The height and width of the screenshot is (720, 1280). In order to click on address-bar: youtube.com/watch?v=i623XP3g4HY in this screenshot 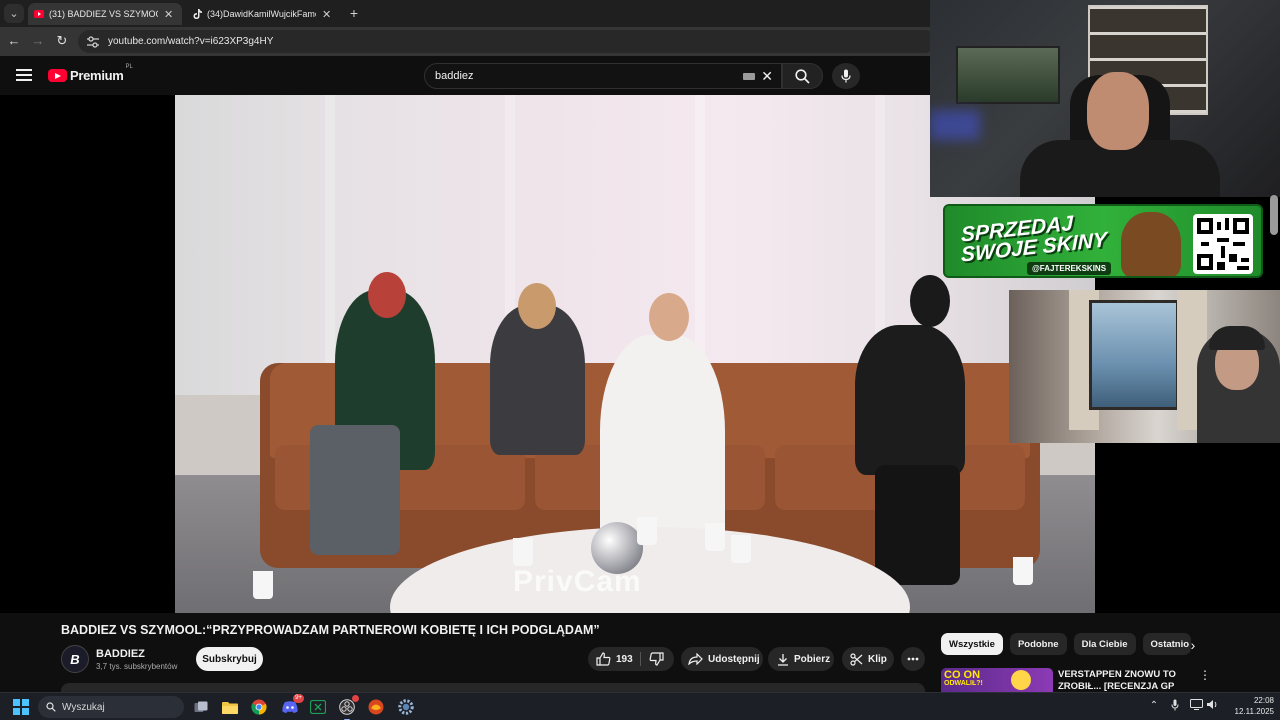, I will do `click(507, 41)`.